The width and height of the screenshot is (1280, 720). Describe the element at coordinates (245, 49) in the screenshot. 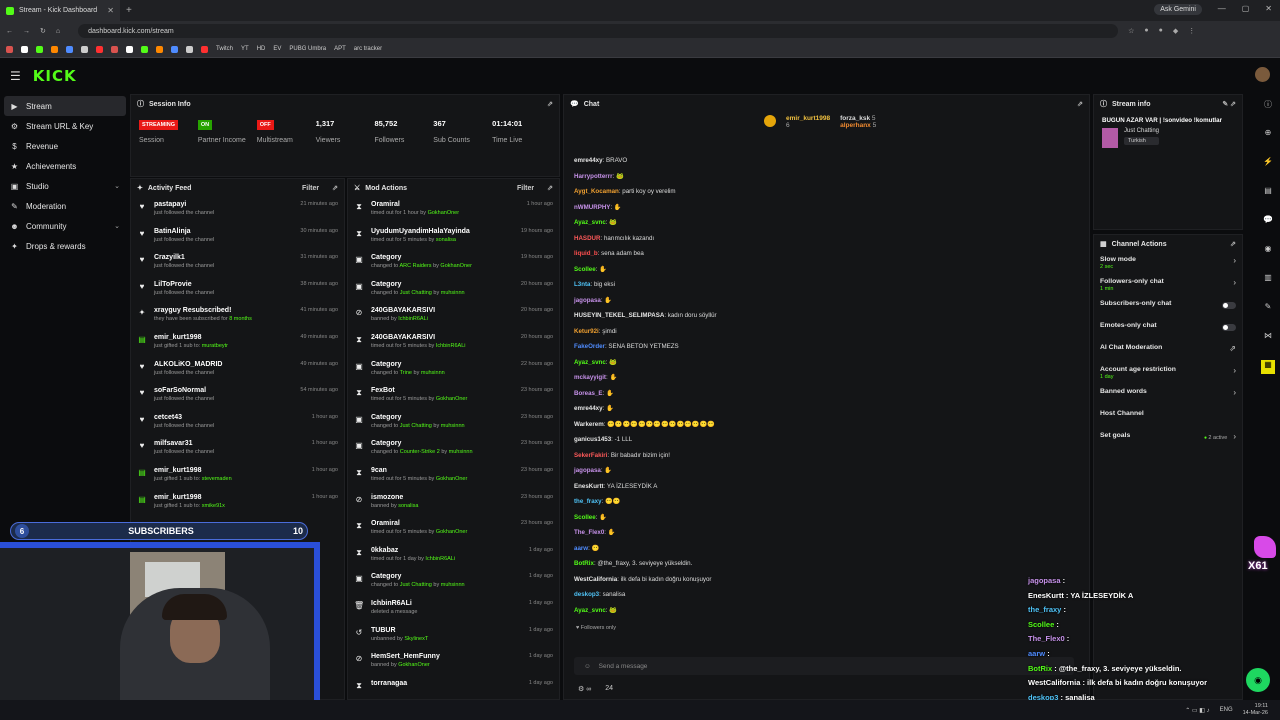

I see `bookmark-item: YT` at that location.